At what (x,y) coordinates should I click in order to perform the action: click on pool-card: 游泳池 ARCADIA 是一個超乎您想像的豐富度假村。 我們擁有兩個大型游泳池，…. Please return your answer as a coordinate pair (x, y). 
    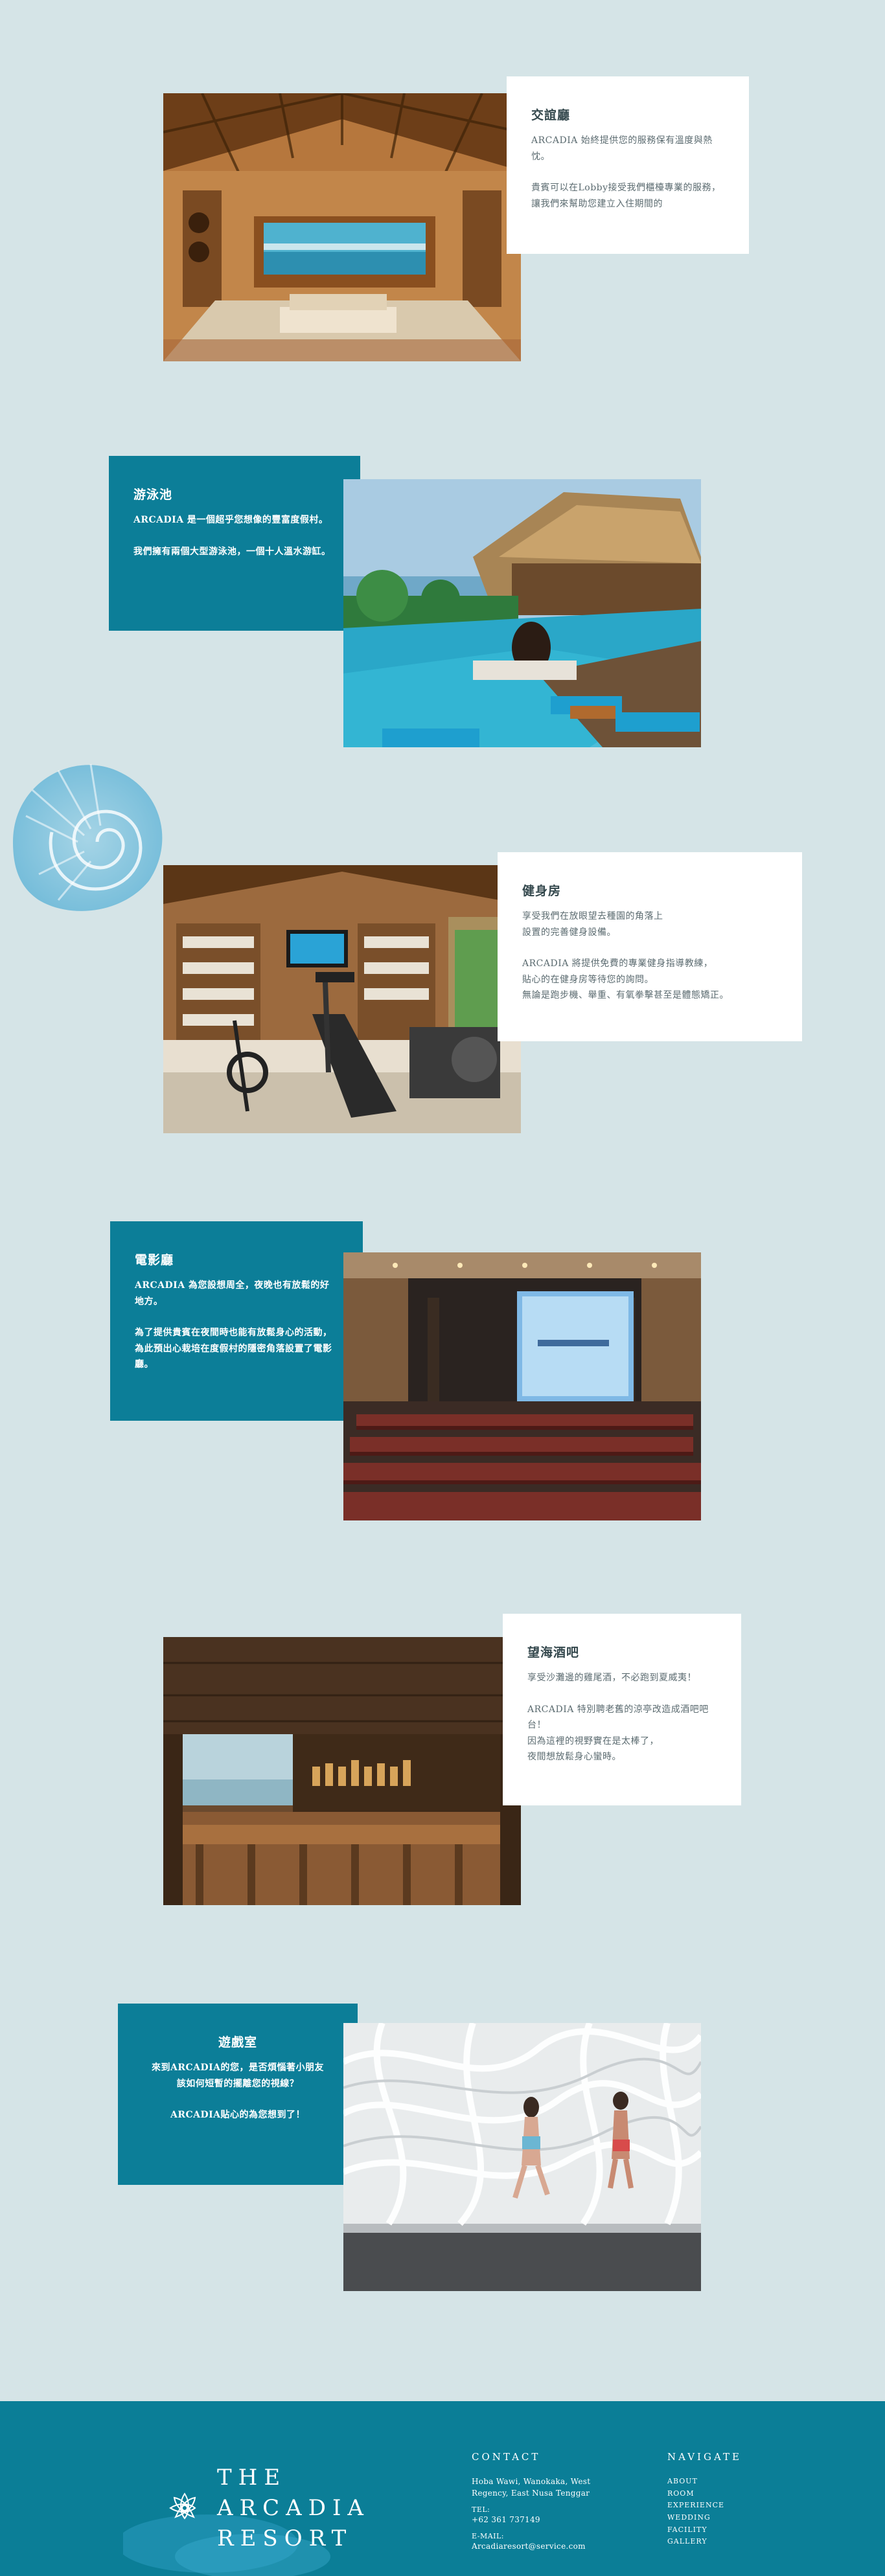
    Looking at the image, I should click on (235, 543).